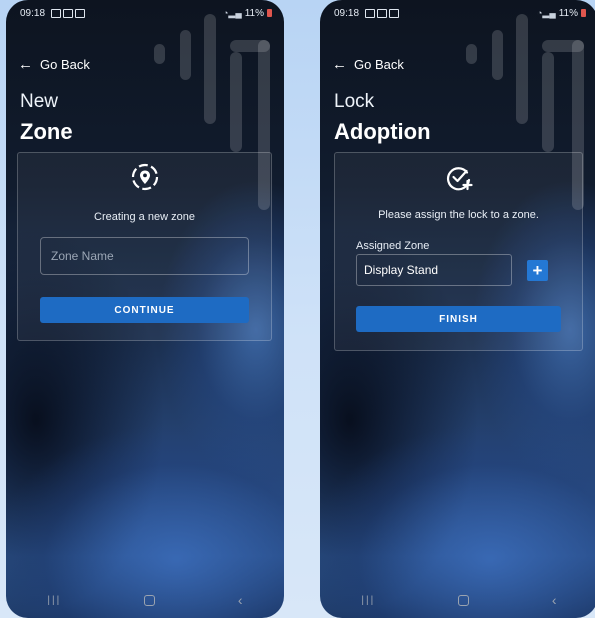 This screenshot has width=595, height=618. Describe the element at coordinates (459, 179) in the screenshot. I see `check-circle-plus-icon` at that location.